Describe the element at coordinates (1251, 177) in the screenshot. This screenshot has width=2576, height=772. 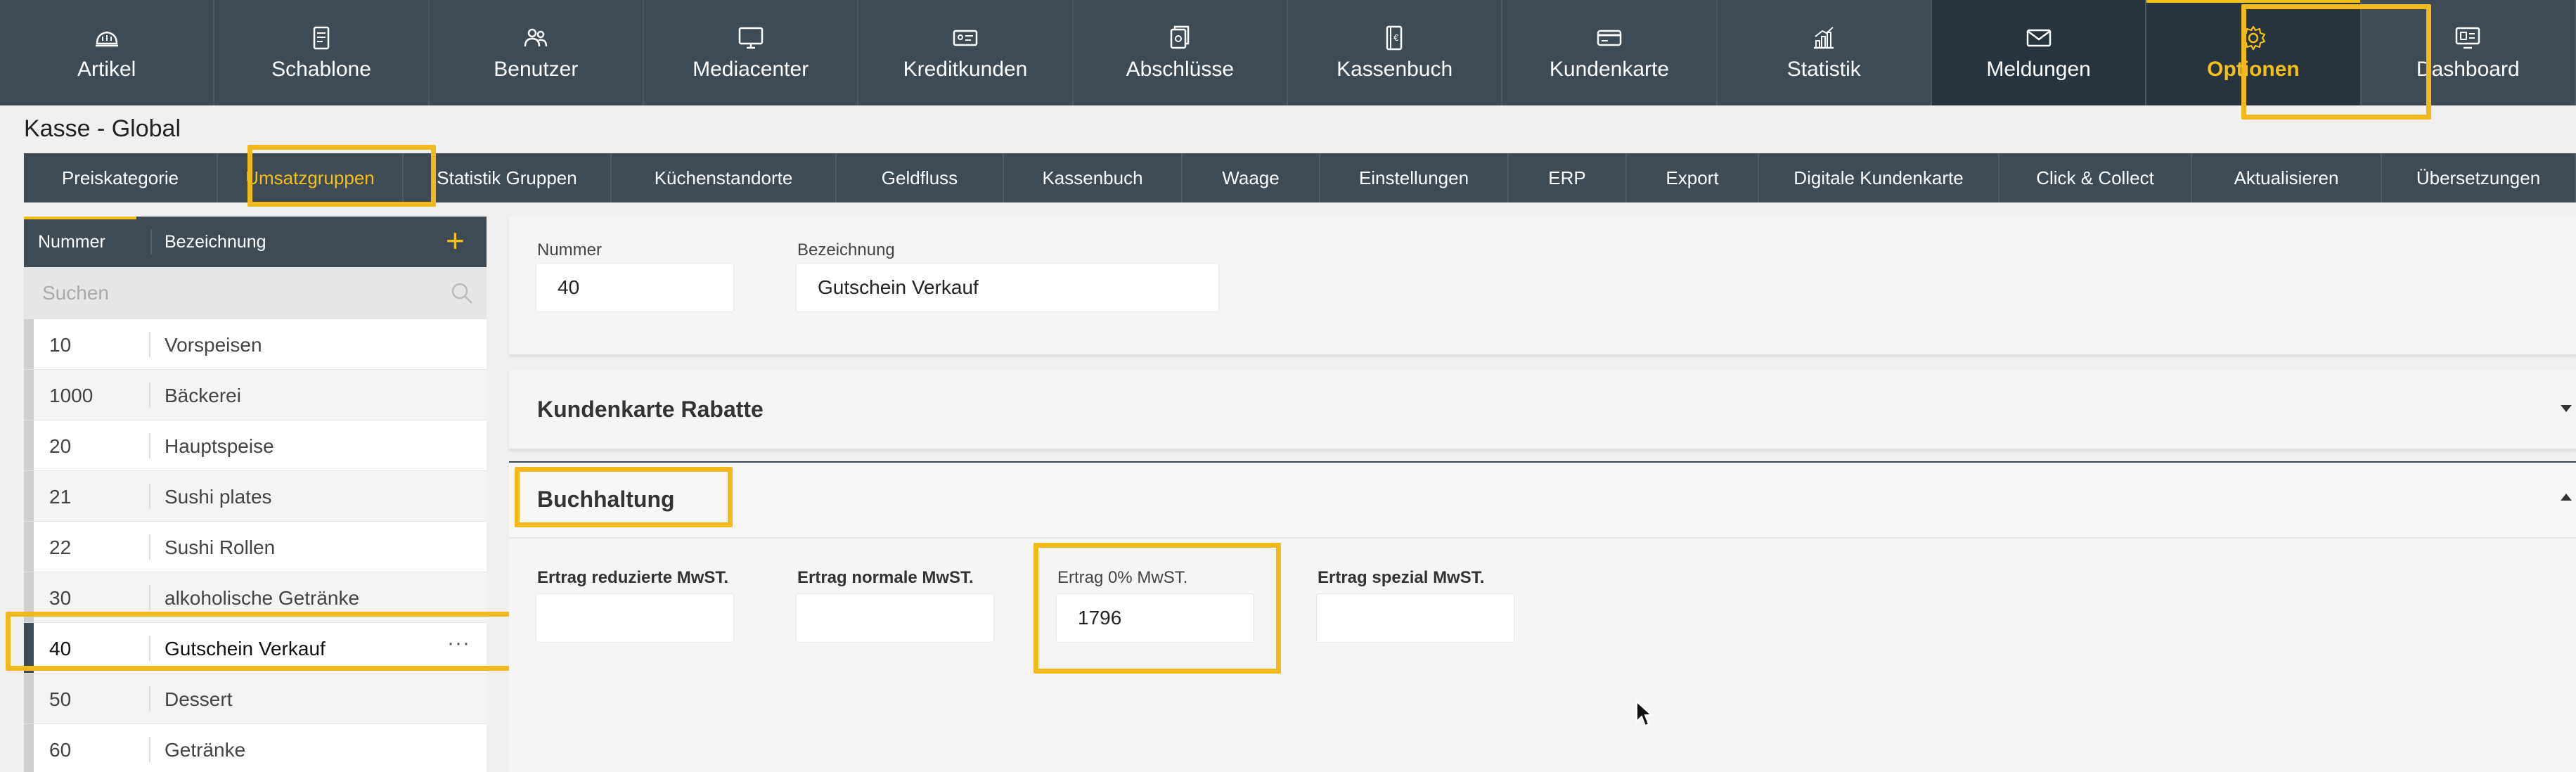
I see `tab-waage: Waage` at that location.